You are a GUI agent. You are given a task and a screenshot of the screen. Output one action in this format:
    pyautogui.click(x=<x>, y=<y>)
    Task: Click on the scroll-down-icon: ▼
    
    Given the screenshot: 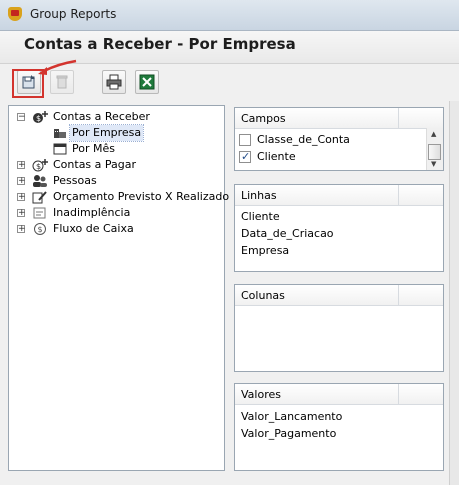 What is the action you would take?
    pyautogui.click(x=433, y=164)
    